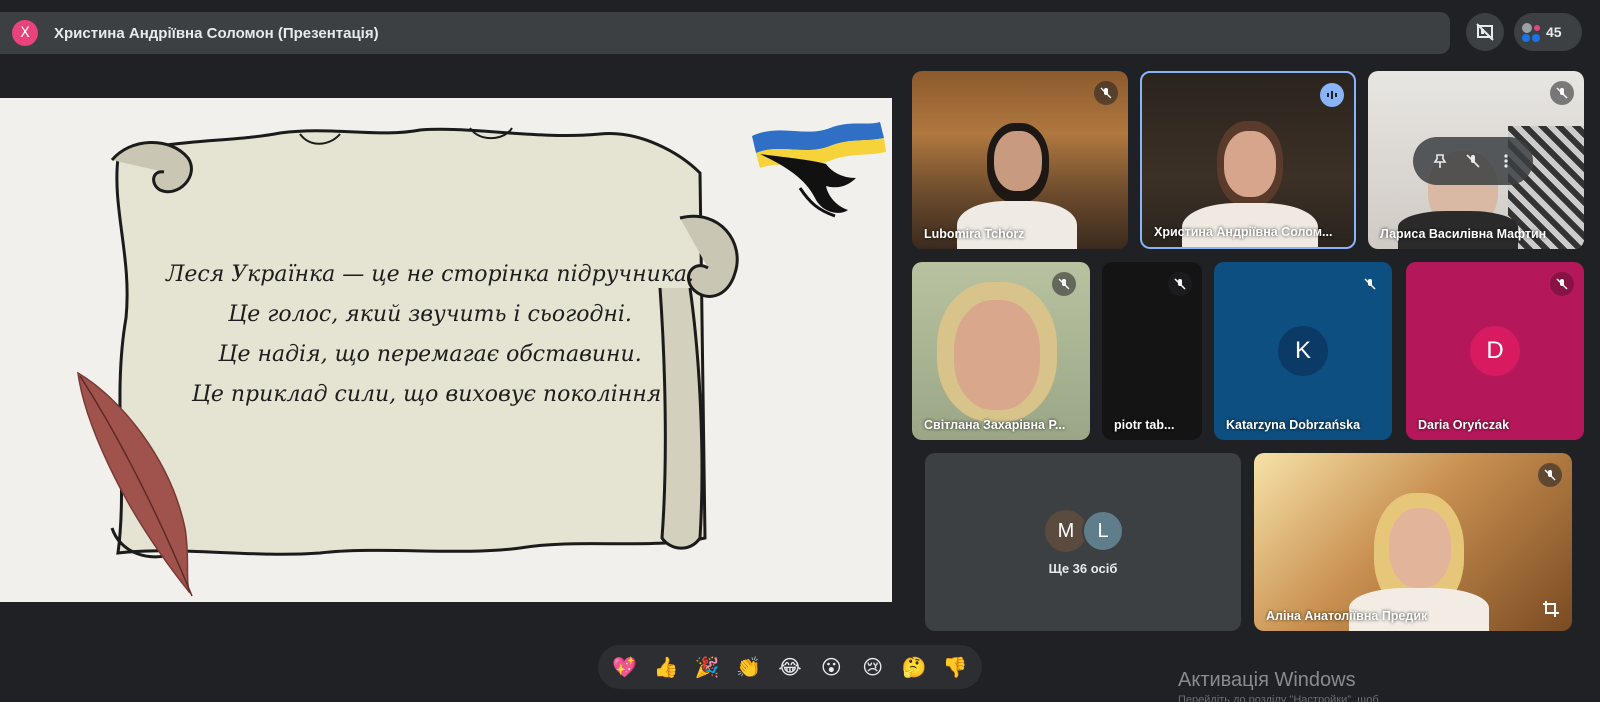 This screenshot has width=1600, height=702. I want to click on reaction-laugh-button: 😂, so click(790, 667).